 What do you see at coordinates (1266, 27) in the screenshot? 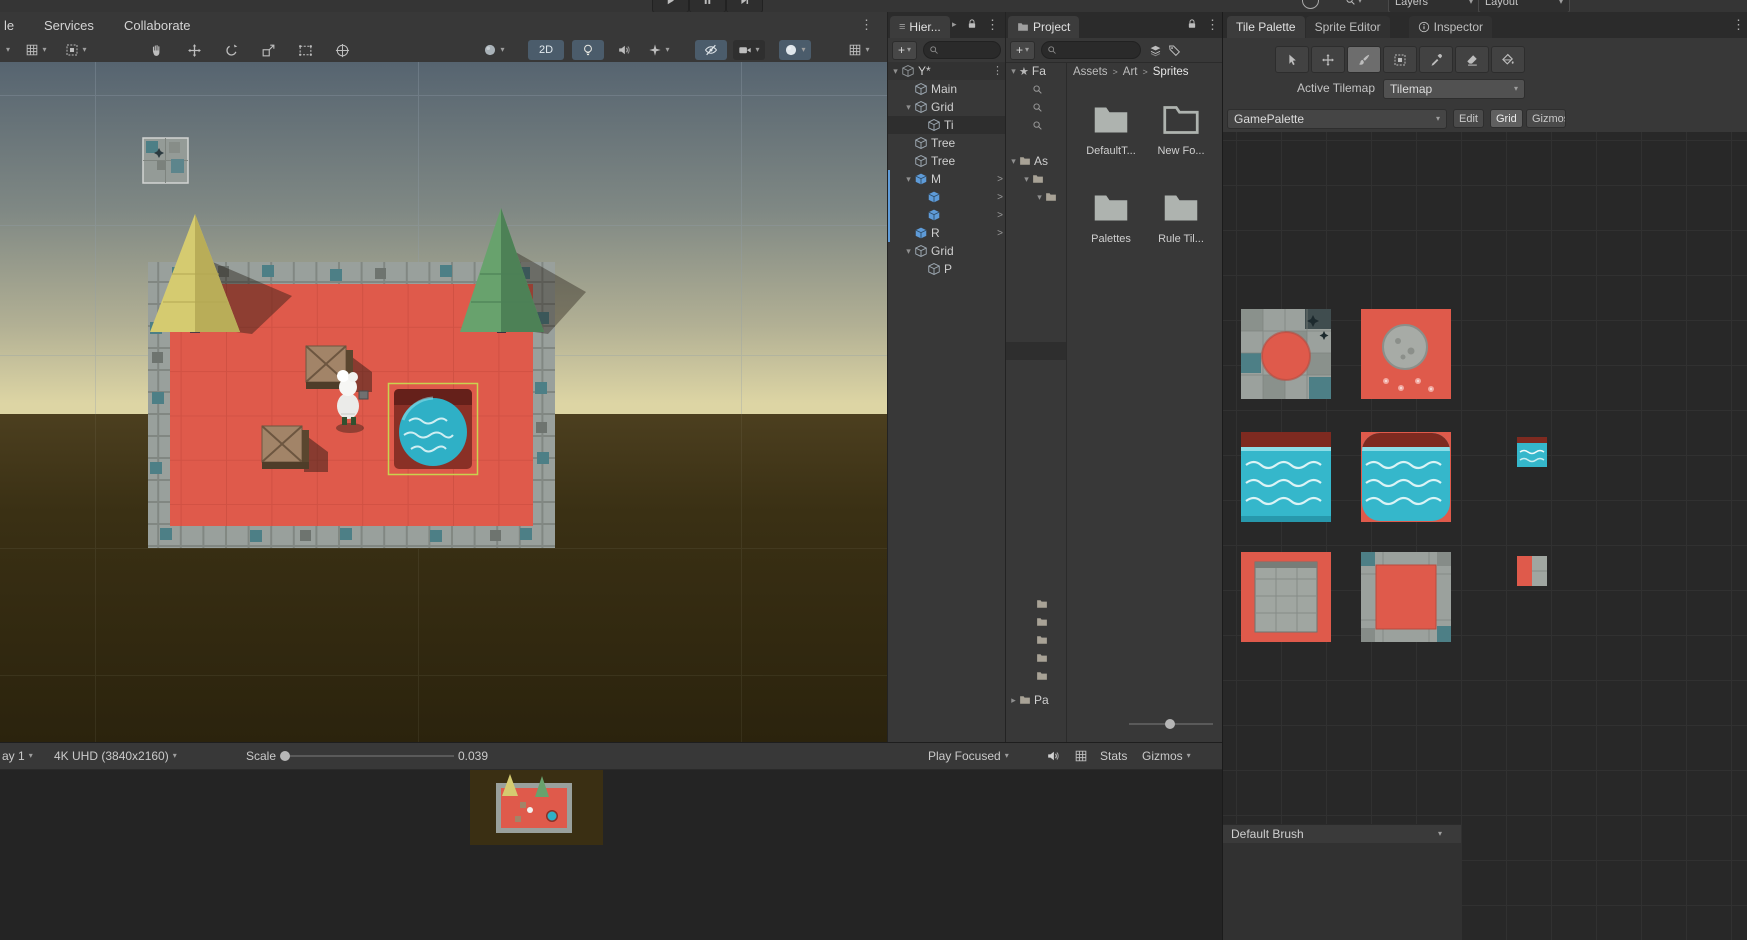
I see `tab-tile-palette: Tile Palette` at bounding box center [1266, 27].